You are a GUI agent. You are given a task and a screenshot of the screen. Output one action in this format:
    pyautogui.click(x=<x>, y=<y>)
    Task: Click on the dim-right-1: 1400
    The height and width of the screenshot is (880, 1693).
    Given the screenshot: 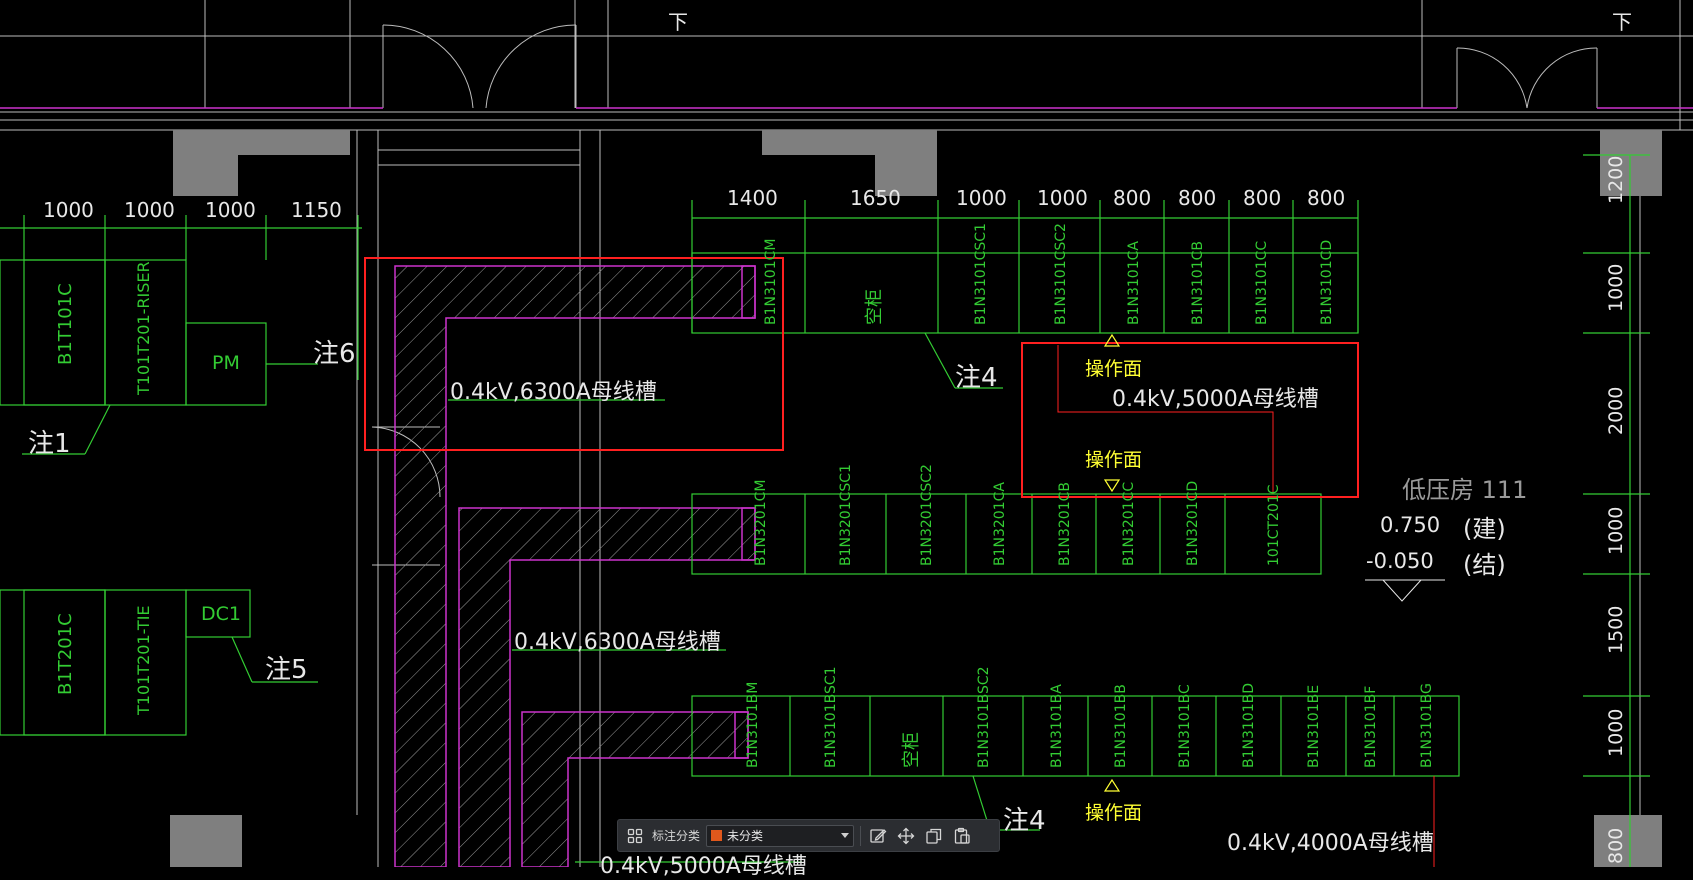 What is the action you would take?
    pyautogui.click(x=752, y=198)
    